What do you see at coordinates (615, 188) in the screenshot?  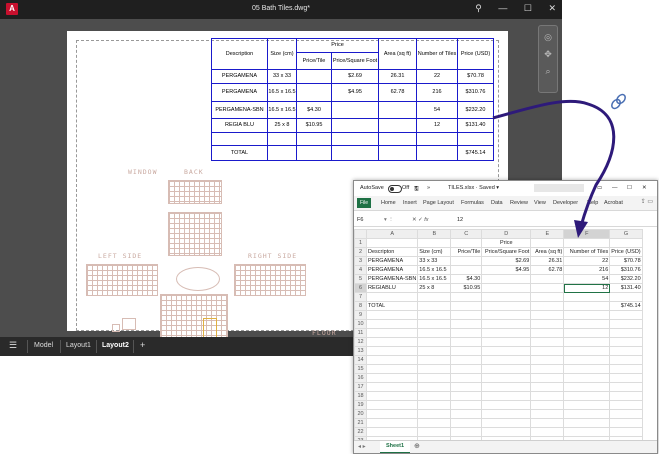 I see `minimize-icon: —` at bounding box center [615, 188].